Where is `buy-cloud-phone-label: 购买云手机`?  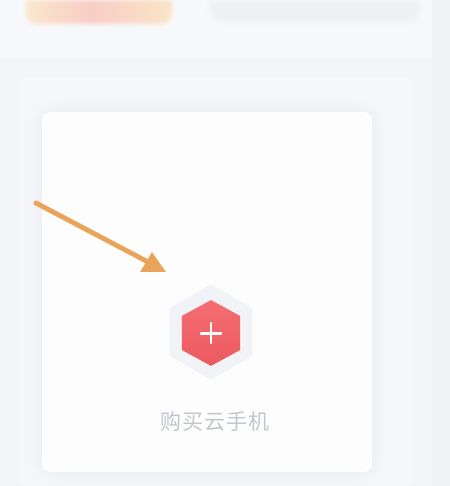 buy-cloud-phone-label: 购买云手机 is located at coordinates (215, 421).